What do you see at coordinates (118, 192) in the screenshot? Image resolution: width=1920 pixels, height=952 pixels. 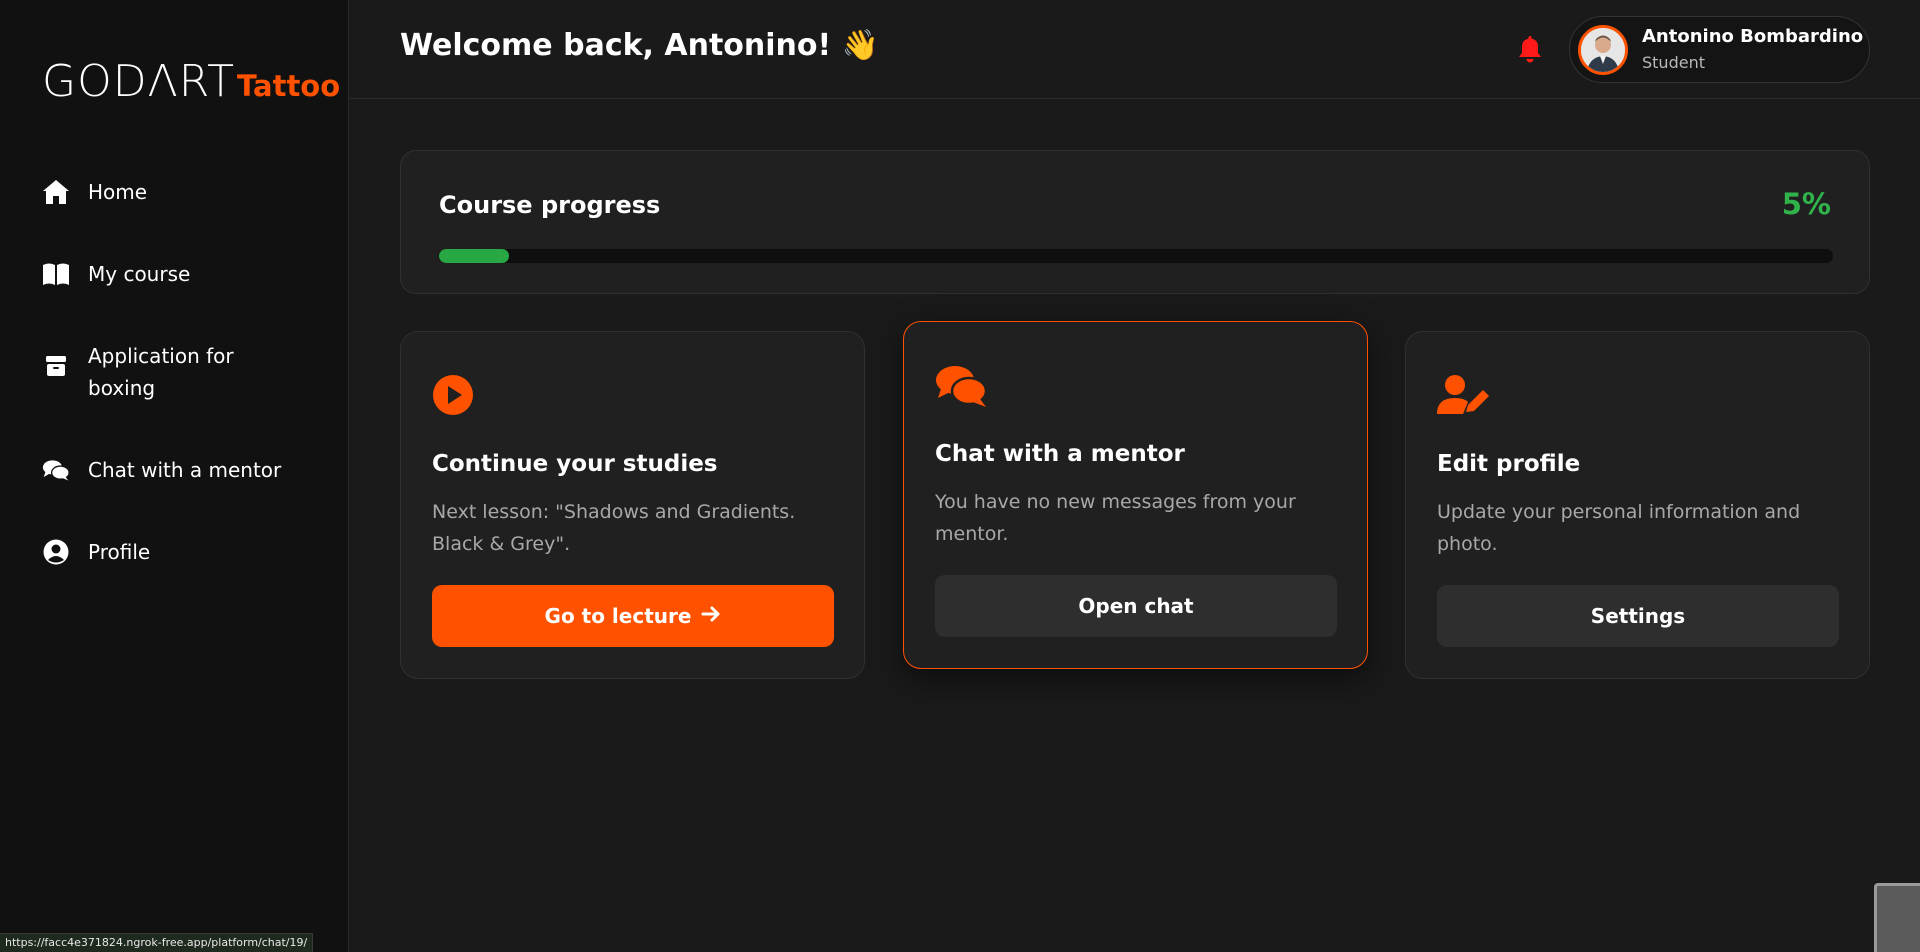 I see `sidebar-item-label: Home` at bounding box center [118, 192].